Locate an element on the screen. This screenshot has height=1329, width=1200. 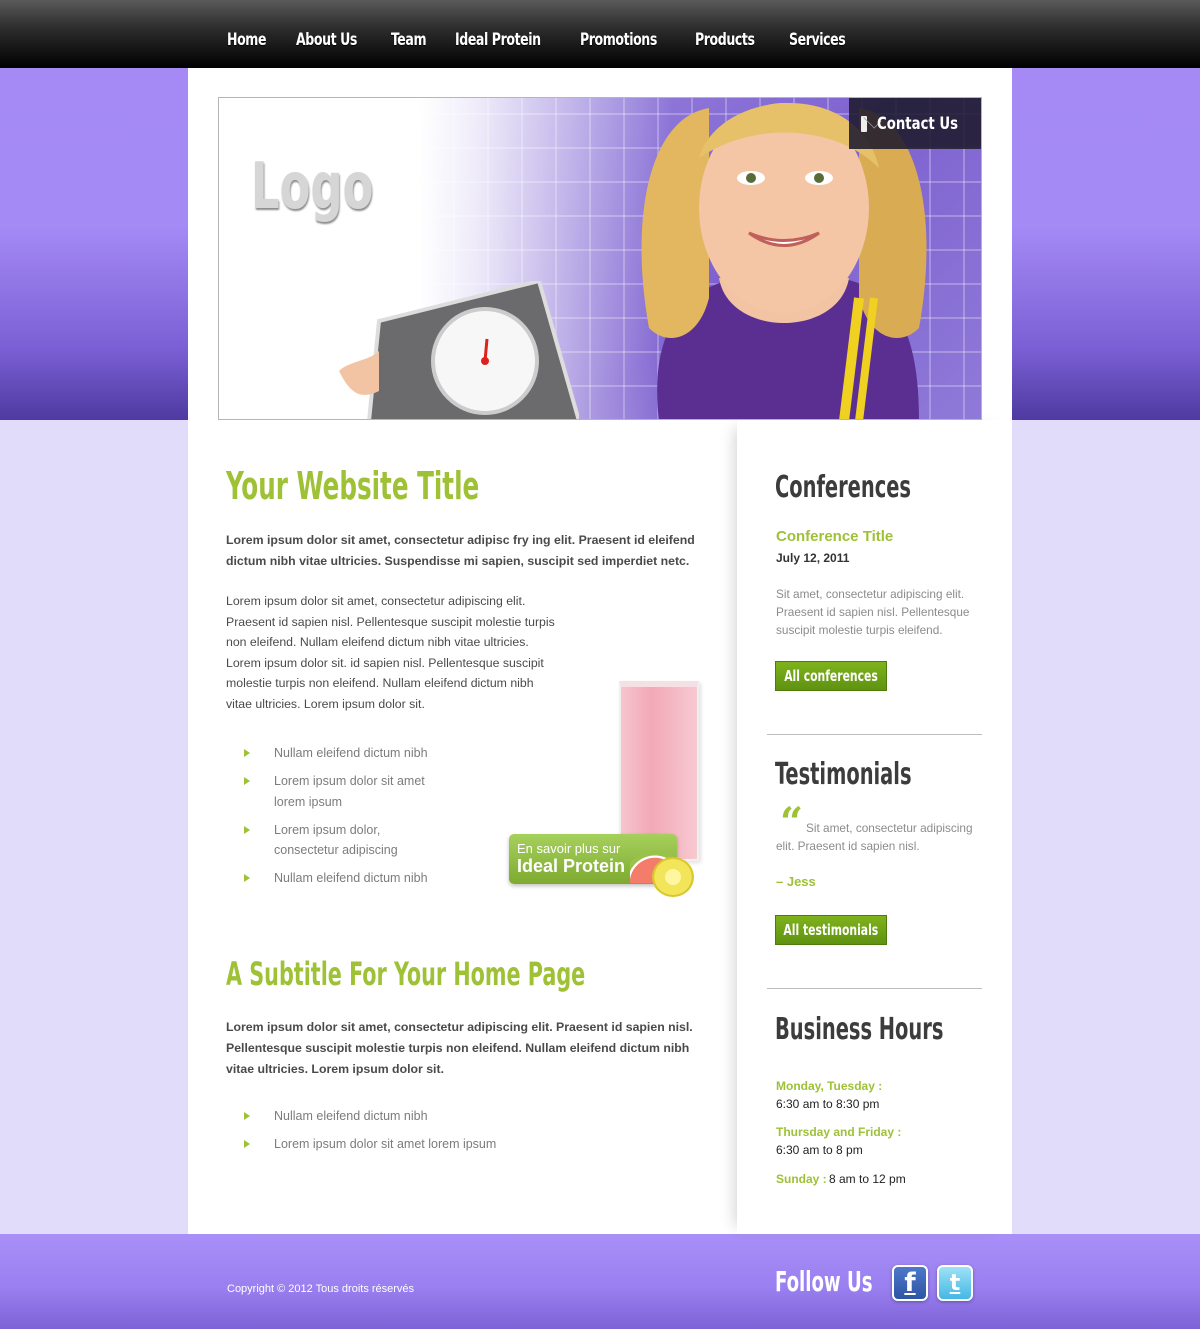
all-conferences-button: All conferences is located at coordinates (831, 676).